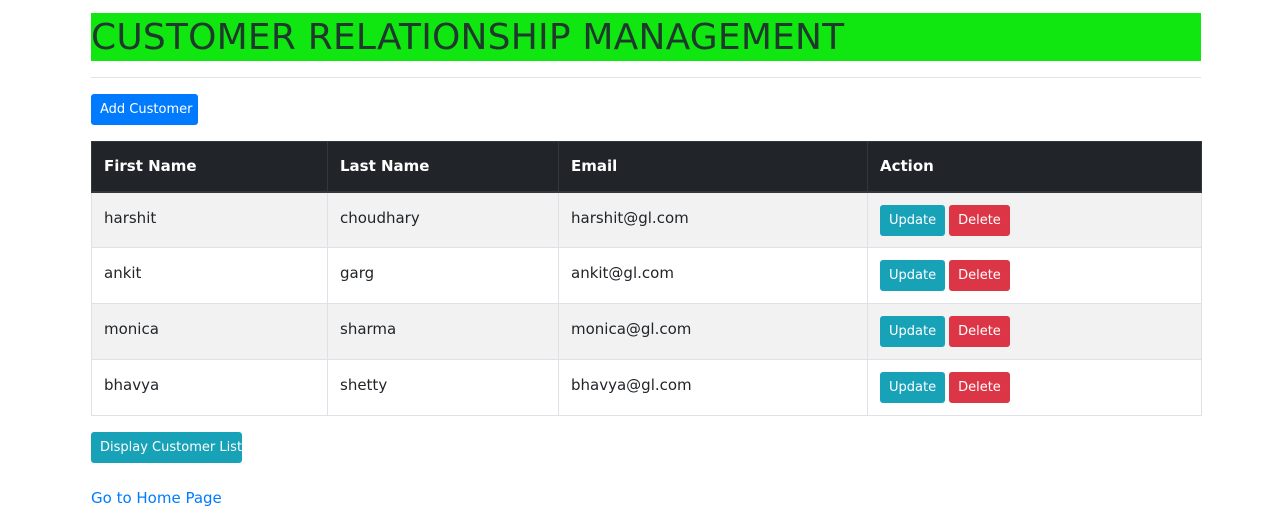  I want to click on first-name-cell: harshit, so click(209, 219).